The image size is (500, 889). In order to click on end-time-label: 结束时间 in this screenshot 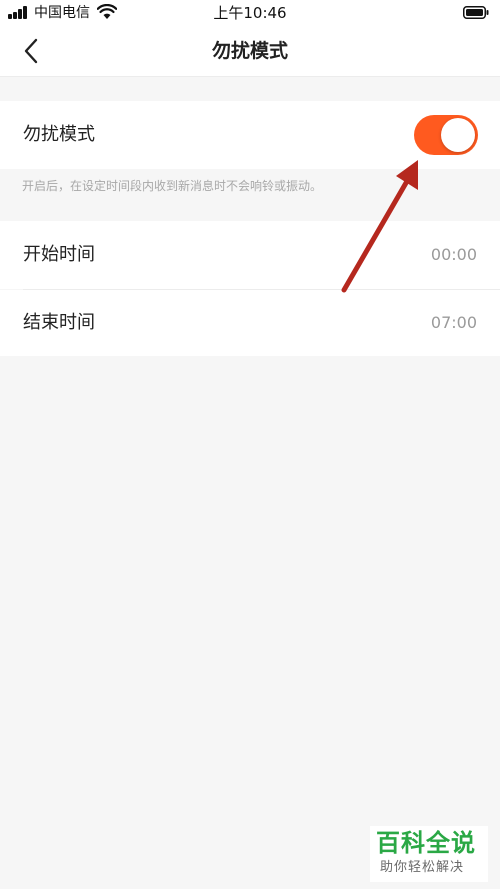, I will do `click(59, 322)`.